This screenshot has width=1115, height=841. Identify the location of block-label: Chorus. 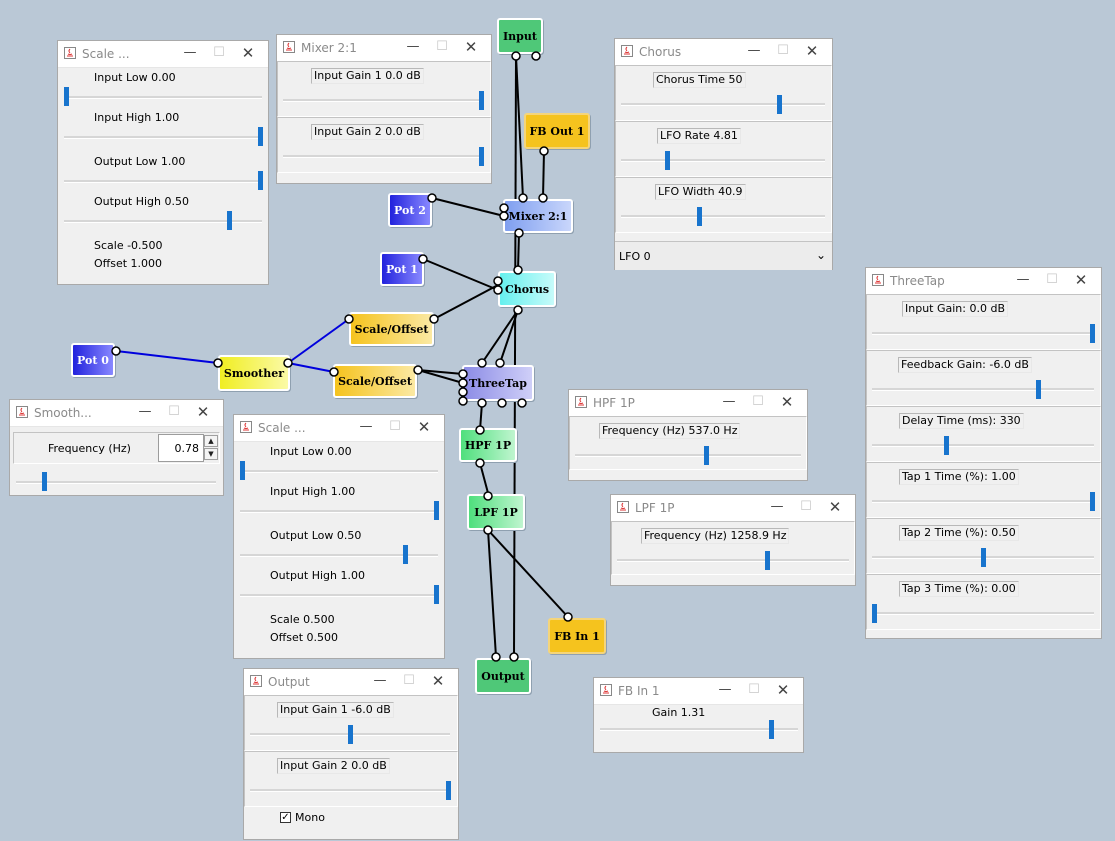
(527, 289).